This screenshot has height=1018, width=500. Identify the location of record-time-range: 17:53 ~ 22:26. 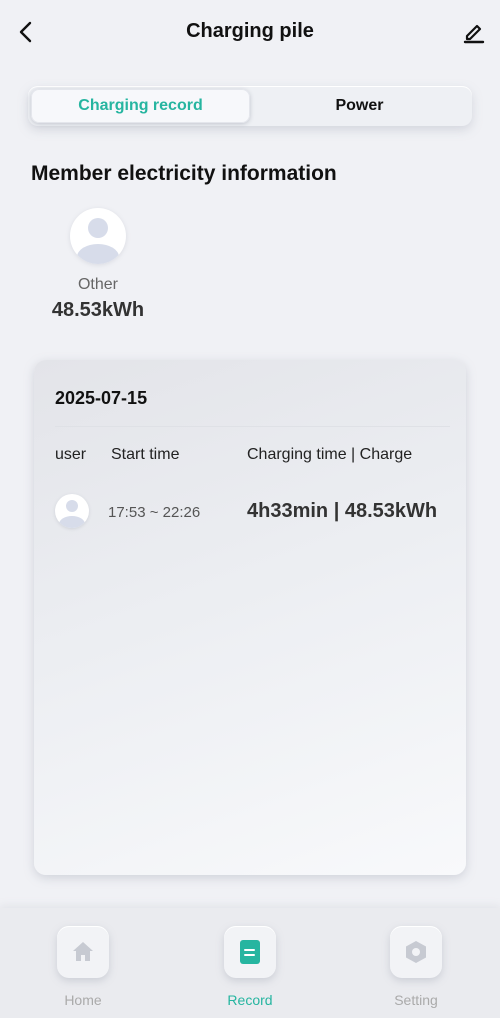
(154, 512).